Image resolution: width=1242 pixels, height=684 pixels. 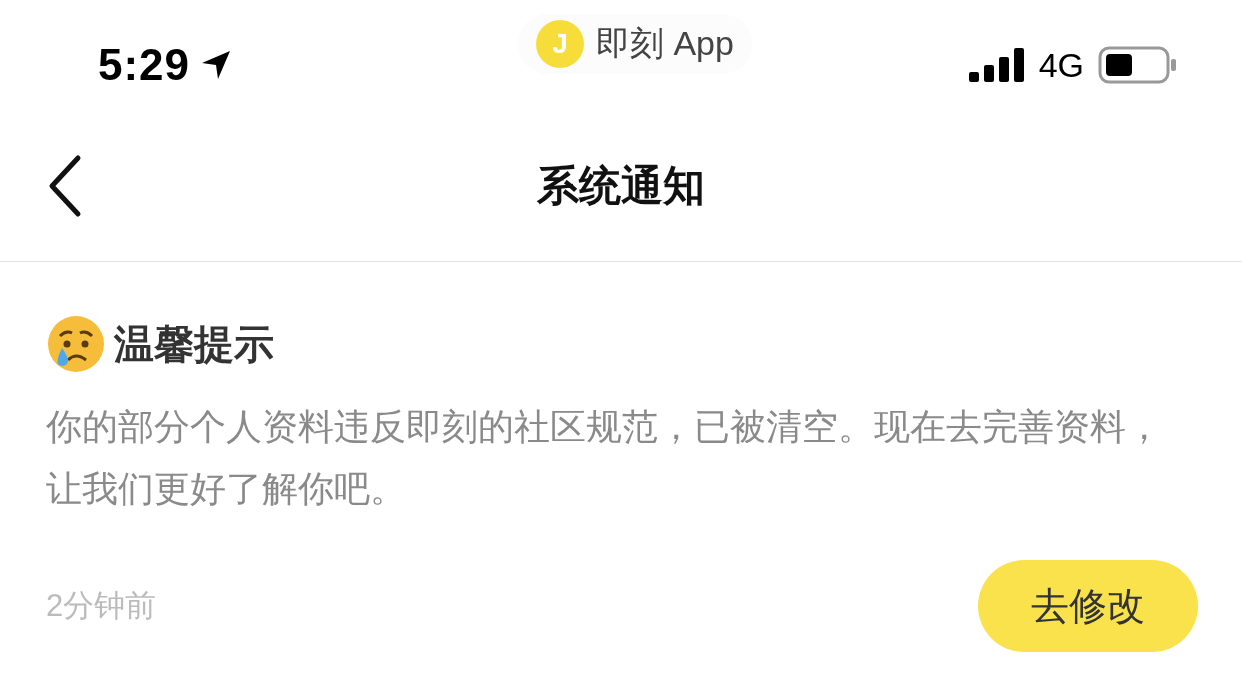 What do you see at coordinates (144, 65) in the screenshot?
I see `clock-time: 5:29` at bounding box center [144, 65].